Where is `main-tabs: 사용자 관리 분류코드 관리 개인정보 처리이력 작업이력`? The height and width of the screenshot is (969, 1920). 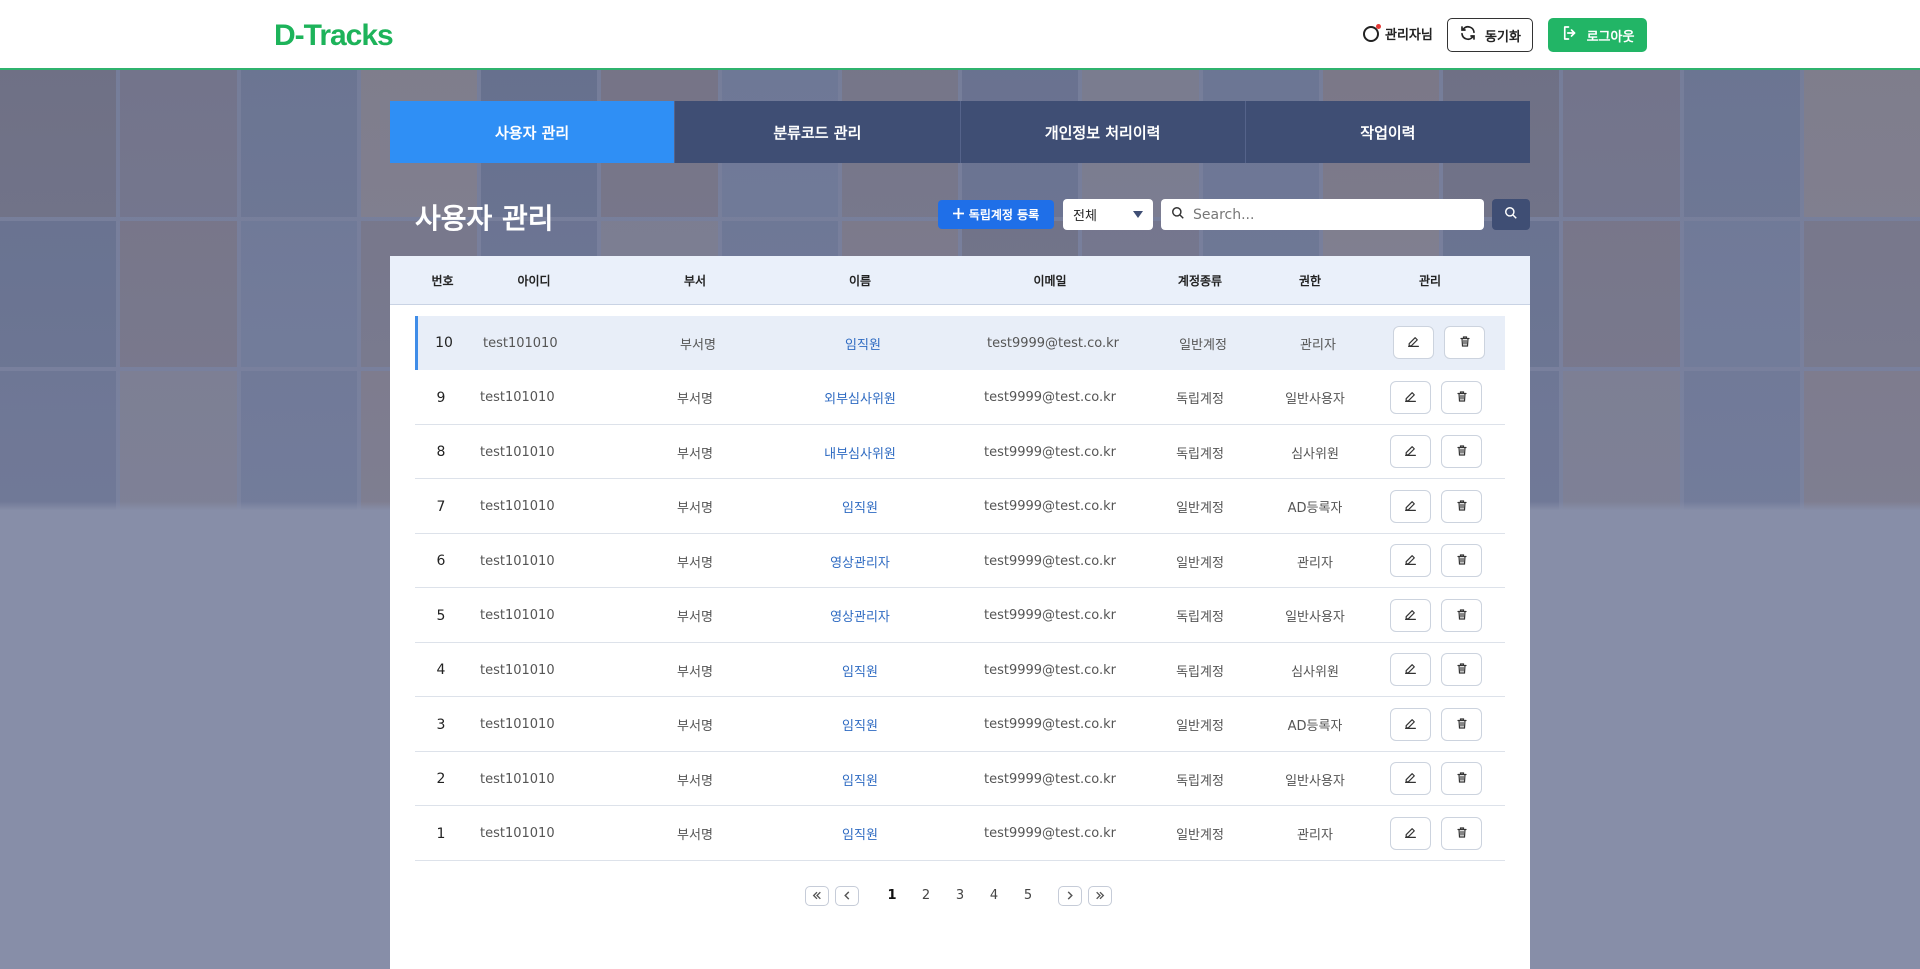
main-tabs: 사용자 관리 분류코드 관리 개인정보 처리이력 작업이력 is located at coordinates (960, 132).